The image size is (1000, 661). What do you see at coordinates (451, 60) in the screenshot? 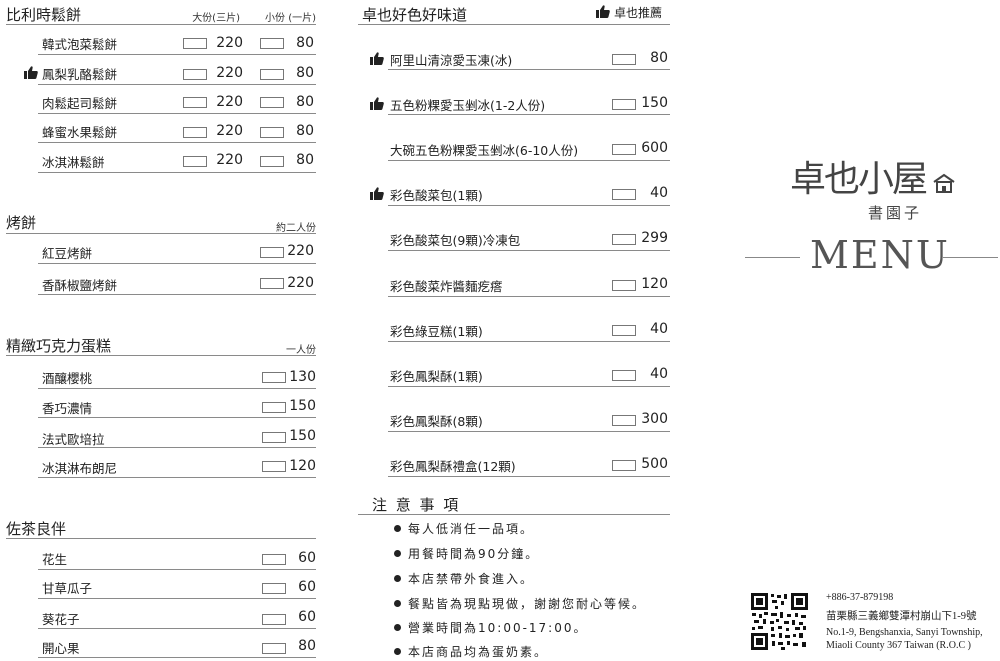
I see `menu-item-name: 阿里山清涼愛玉凍(冰)` at bounding box center [451, 60].